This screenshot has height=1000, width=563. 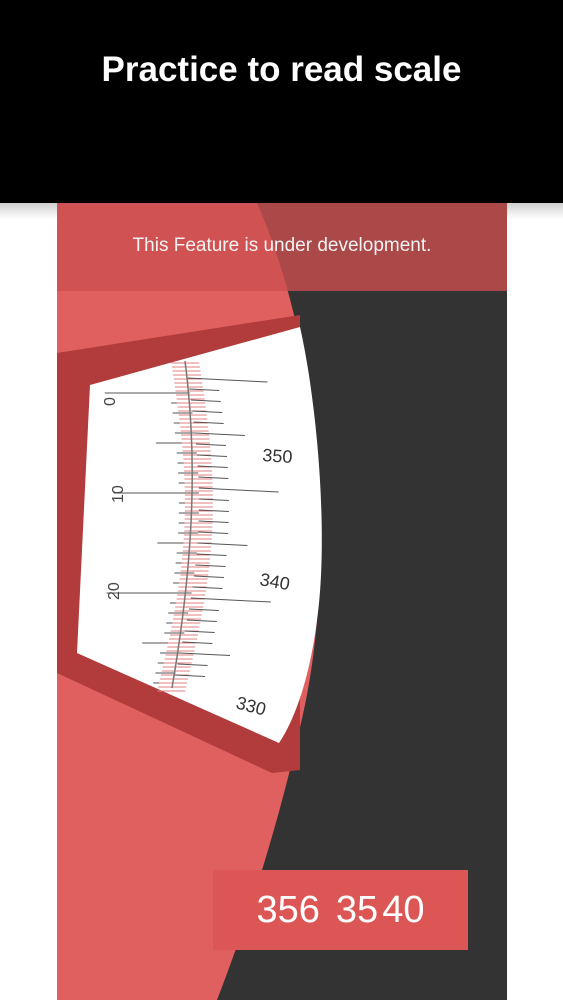 What do you see at coordinates (277, 456) in the screenshot?
I see `vernier-label-350: 350` at bounding box center [277, 456].